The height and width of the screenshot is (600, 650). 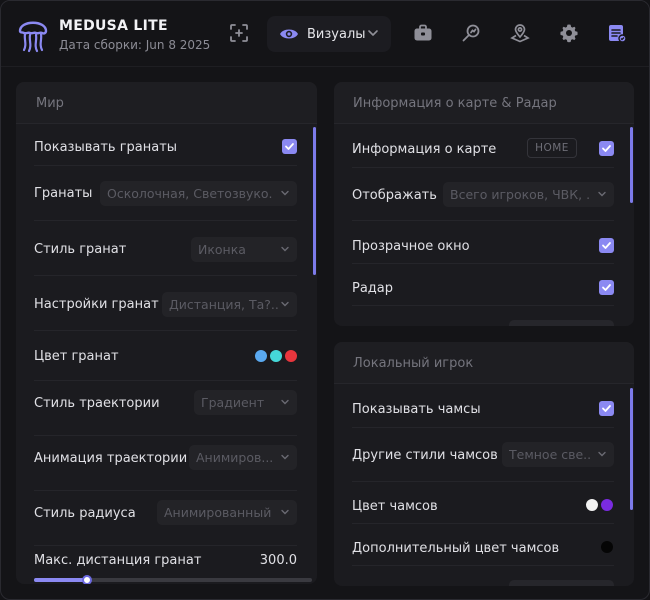 I want to click on grenades-label: Гранаты, so click(x=63, y=193).